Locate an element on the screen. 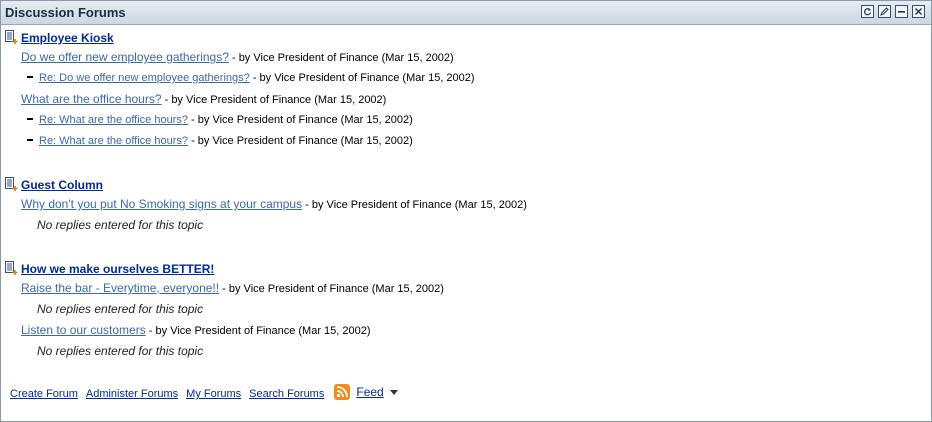  forum-header: Guest Column is located at coordinates (54, 184).